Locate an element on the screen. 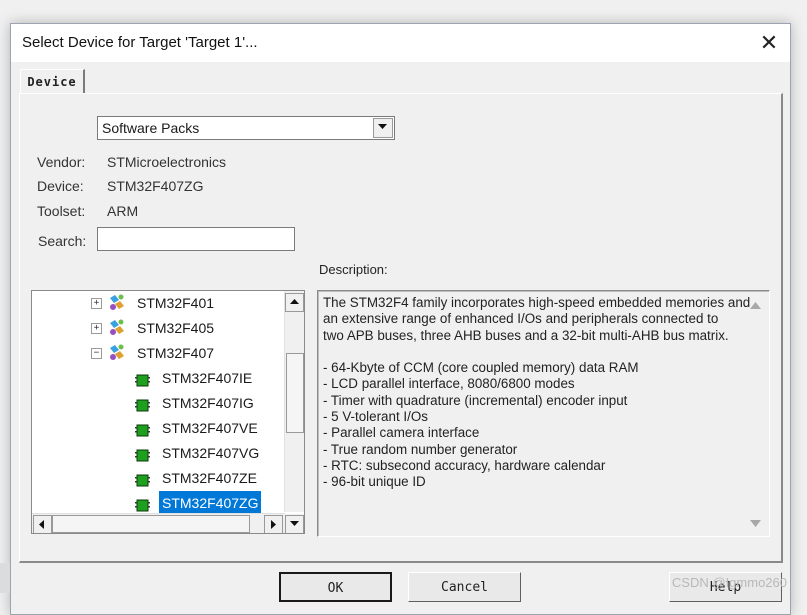  tree-item-stm32f407zg: STM32F407ZG is located at coordinates (158, 503).